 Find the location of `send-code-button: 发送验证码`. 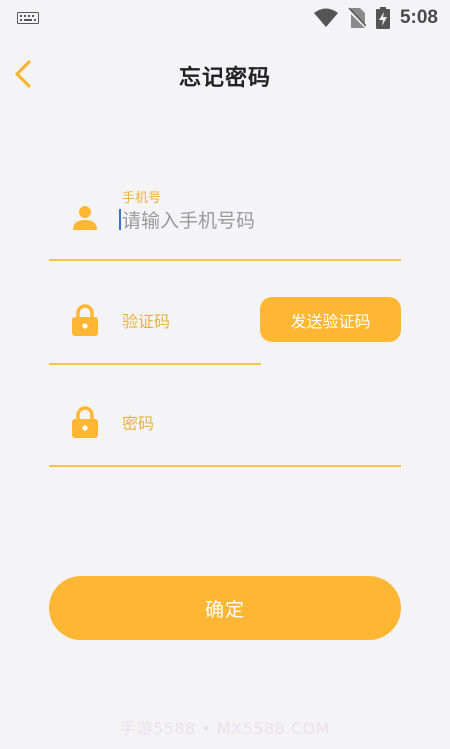

send-code-button: 发送验证码 is located at coordinates (330, 319).